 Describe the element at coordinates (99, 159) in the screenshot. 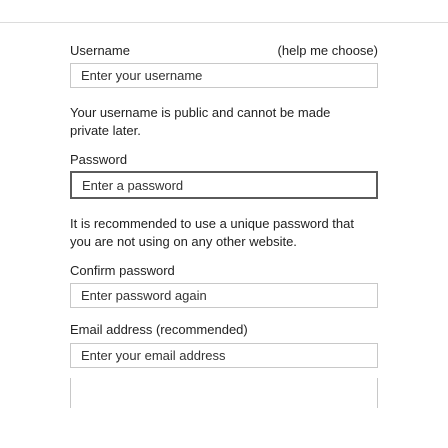

I see `password-label: Password` at that location.